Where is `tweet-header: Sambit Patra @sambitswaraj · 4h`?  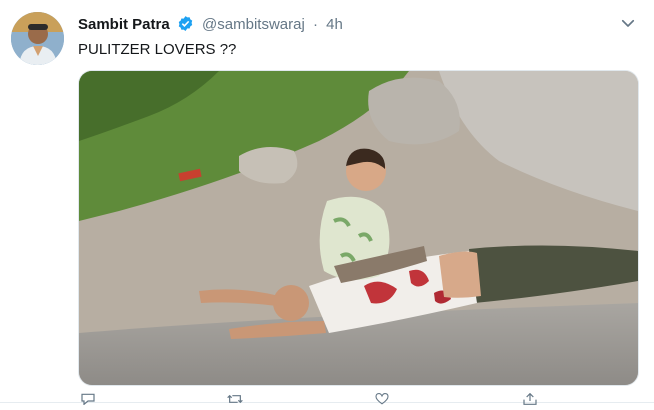
tweet-header: Sambit Patra @sambitswaraj · 4h is located at coordinates (210, 26).